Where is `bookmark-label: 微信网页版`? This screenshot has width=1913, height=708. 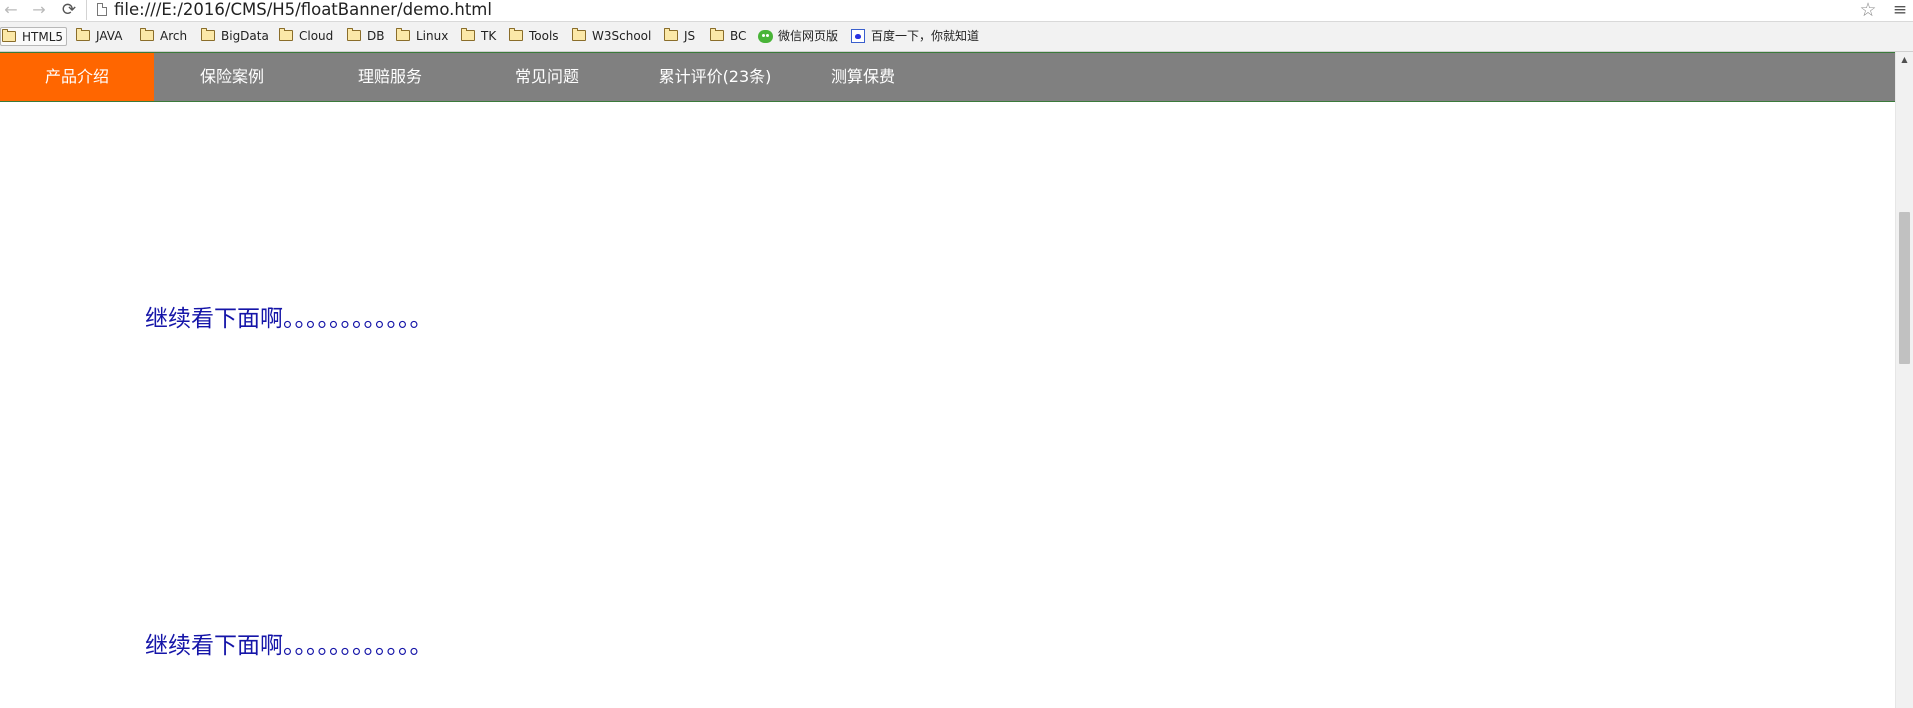
bookmark-label: 微信网页版 is located at coordinates (808, 36).